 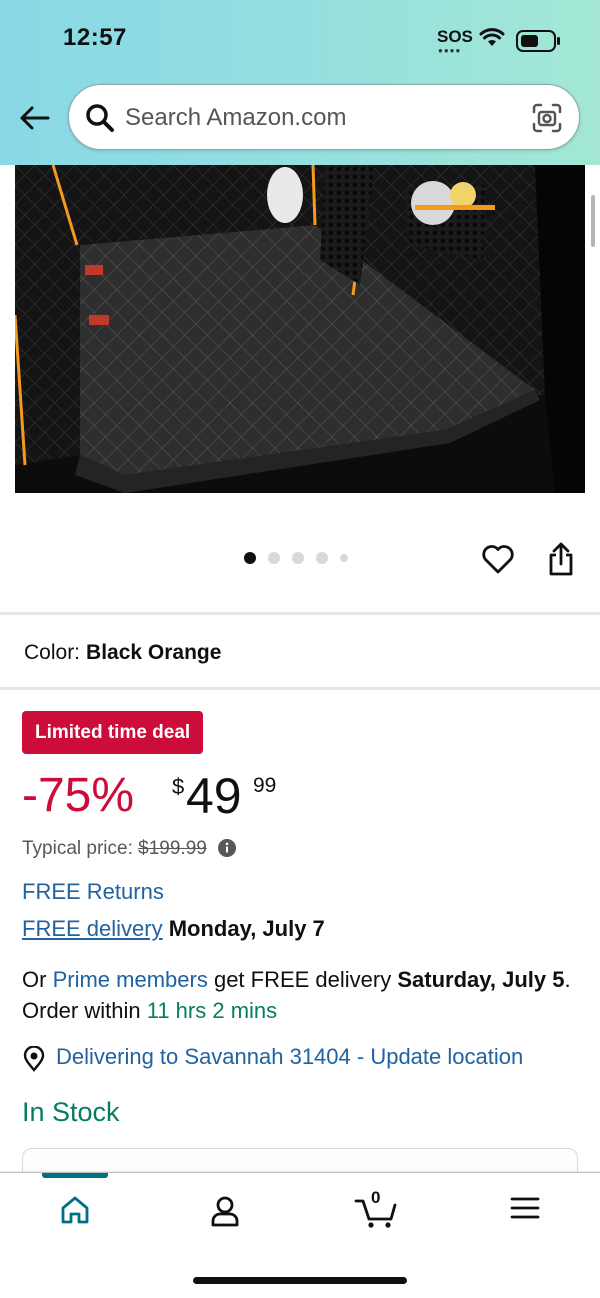 I want to click on prime-members-link: Prime members, so click(x=130, y=979).